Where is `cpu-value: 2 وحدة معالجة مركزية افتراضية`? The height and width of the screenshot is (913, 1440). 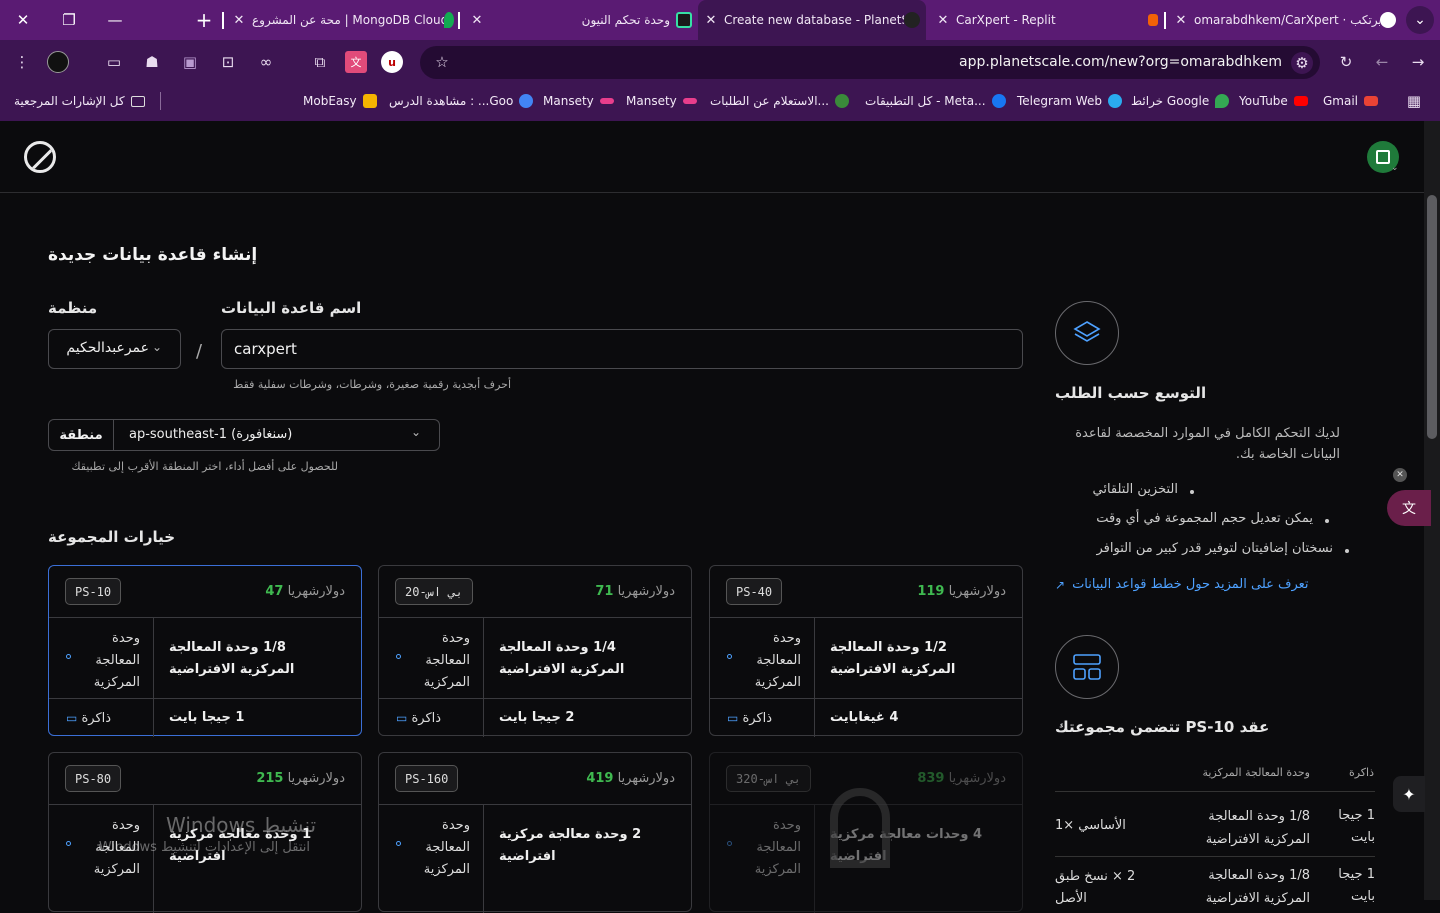 cpu-value: 2 وحدة معالجة مركزية افتراضية is located at coordinates (570, 845).